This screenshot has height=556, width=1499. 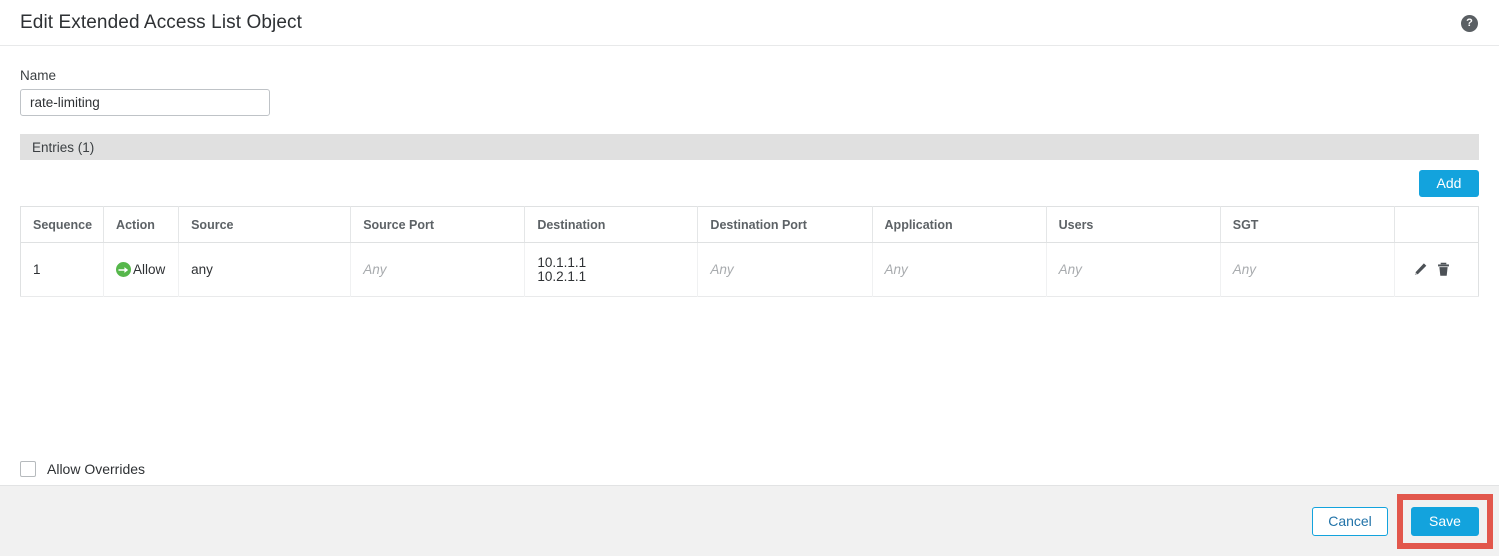 I want to click on cell-source-port-value: Any, so click(x=375, y=269).